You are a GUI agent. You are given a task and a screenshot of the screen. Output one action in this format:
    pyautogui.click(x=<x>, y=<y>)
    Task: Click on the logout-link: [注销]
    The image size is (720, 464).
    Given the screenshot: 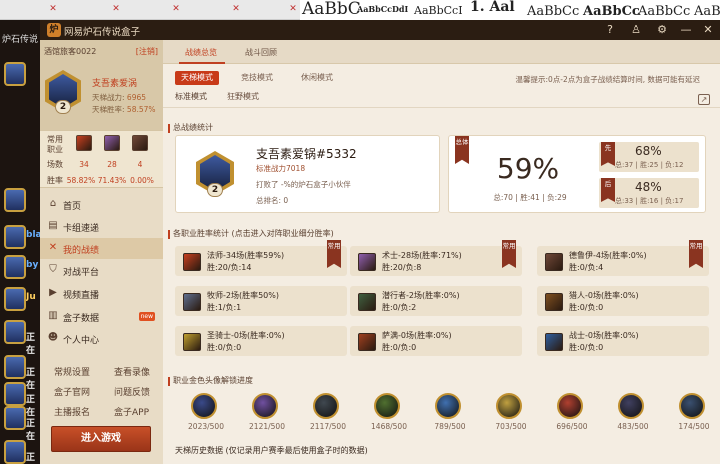 What is the action you would take?
    pyautogui.click(x=147, y=51)
    